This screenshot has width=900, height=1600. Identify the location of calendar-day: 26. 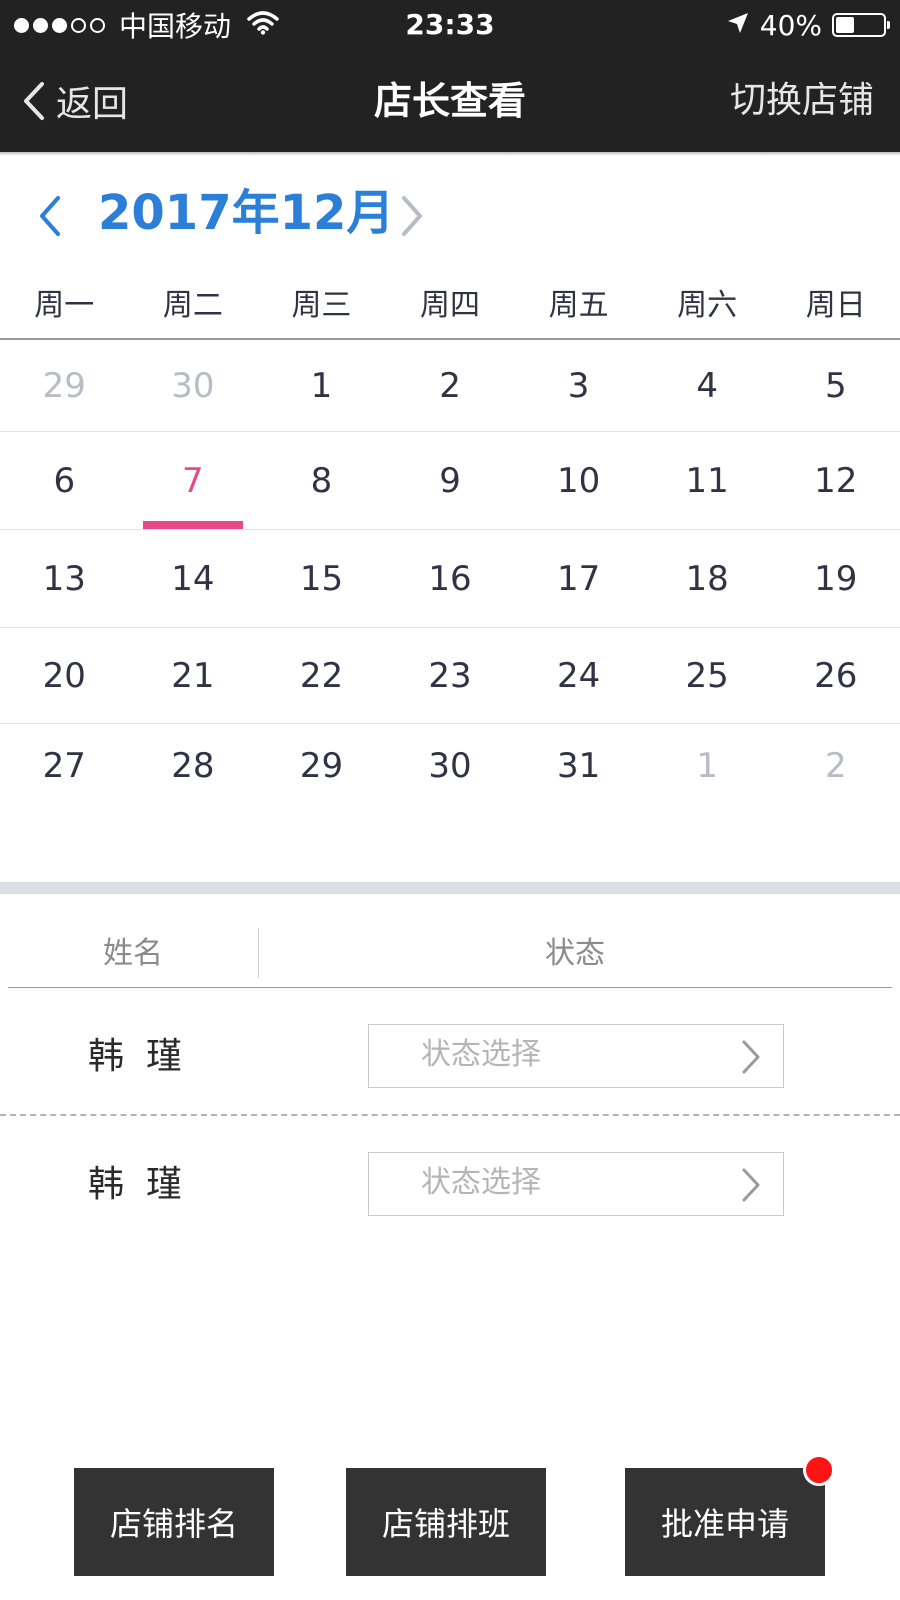
(835, 675).